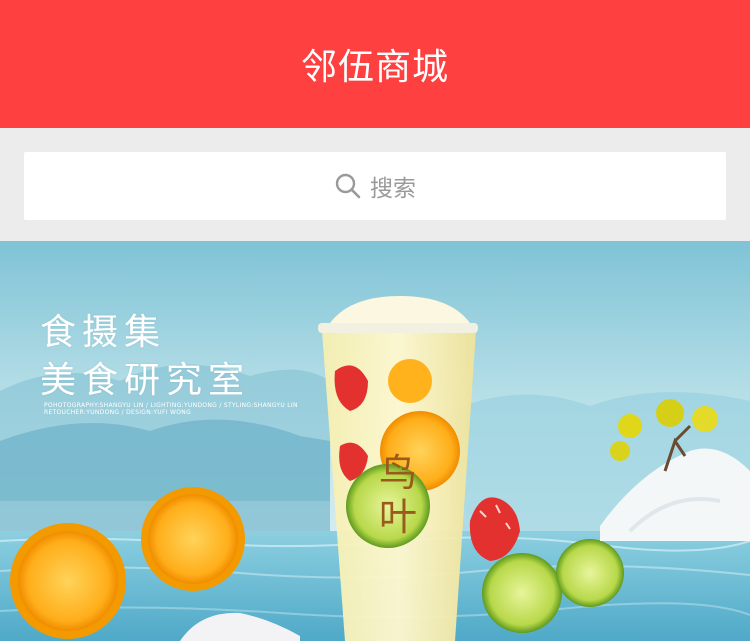 The image size is (750, 641). I want to click on banner-credits-line2: RETOUCHER:YUNDONG / DESIGN:YUFI WONG, so click(118, 412).